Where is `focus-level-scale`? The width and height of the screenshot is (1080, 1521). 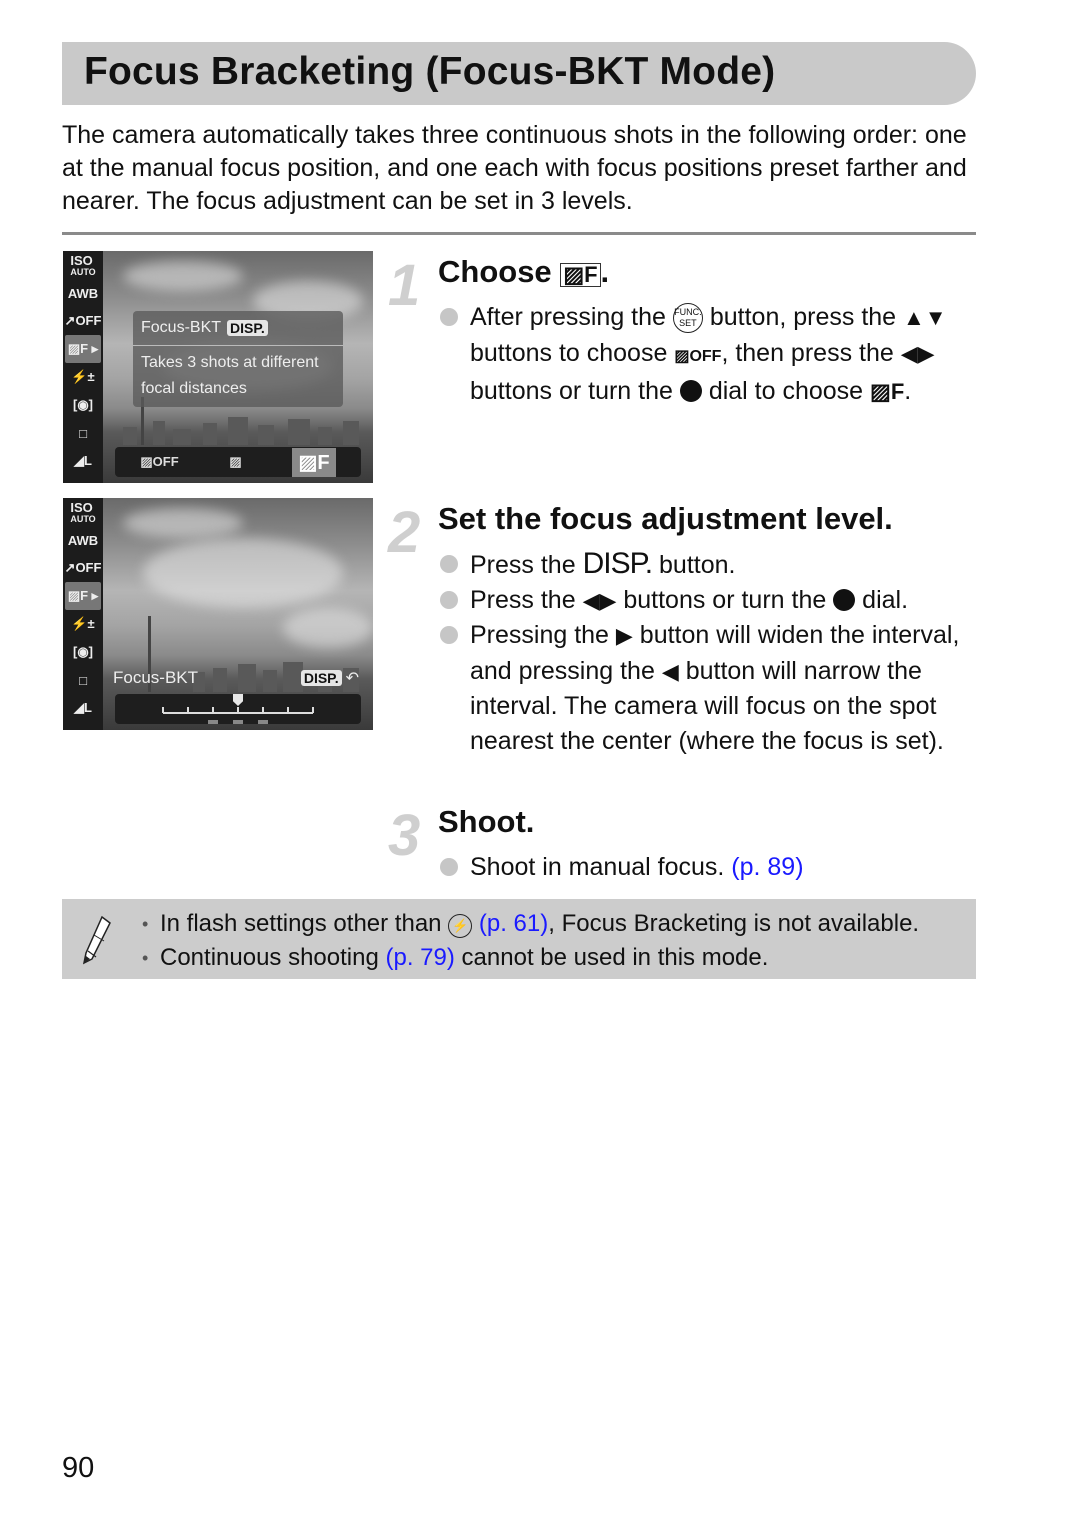
focus-level-scale is located at coordinates (238, 709).